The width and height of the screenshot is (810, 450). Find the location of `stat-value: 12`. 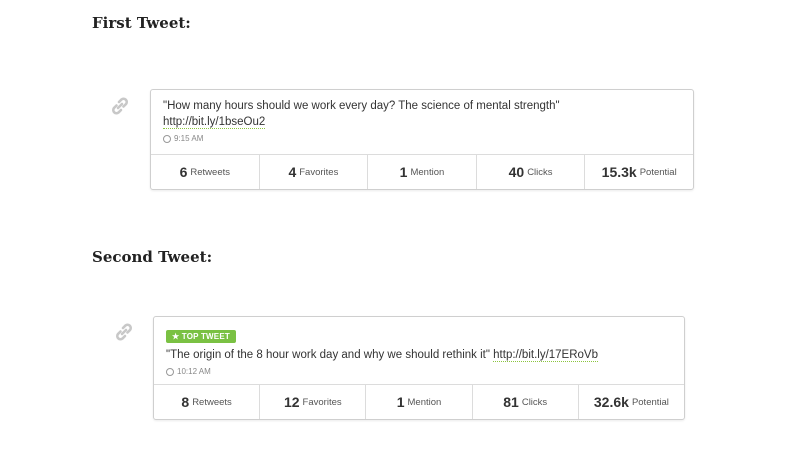

stat-value: 12 is located at coordinates (291, 402).